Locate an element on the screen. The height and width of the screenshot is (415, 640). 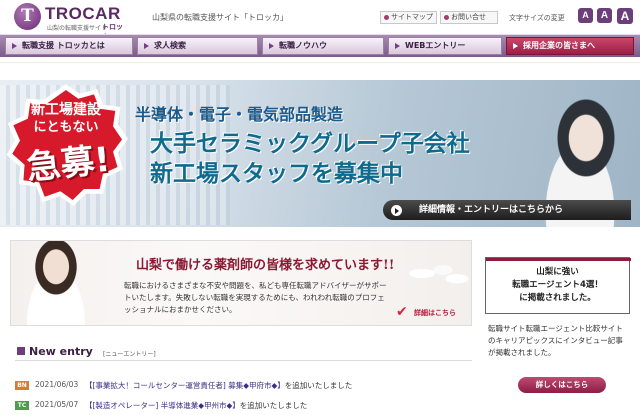
banner-detail-button: 詳細情報・エントリーはこちらから is located at coordinates (507, 210).